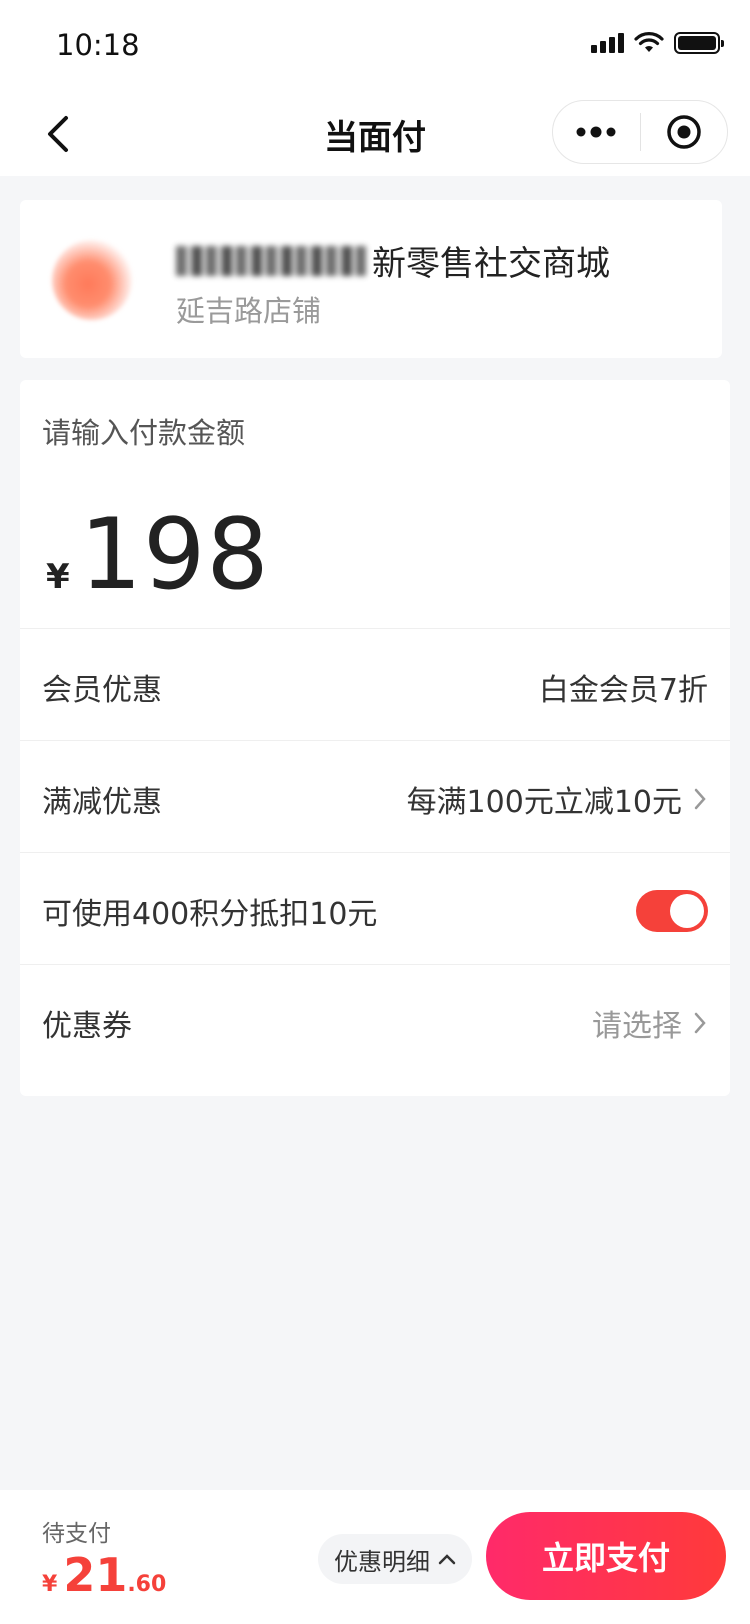 The height and width of the screenshot is (1624, 750). What do you see at coordinates (210, 914) in the screenshot?
I see `points-deduction-label: 可使用400积分抵扣10元` at bounding box center [210, 914].